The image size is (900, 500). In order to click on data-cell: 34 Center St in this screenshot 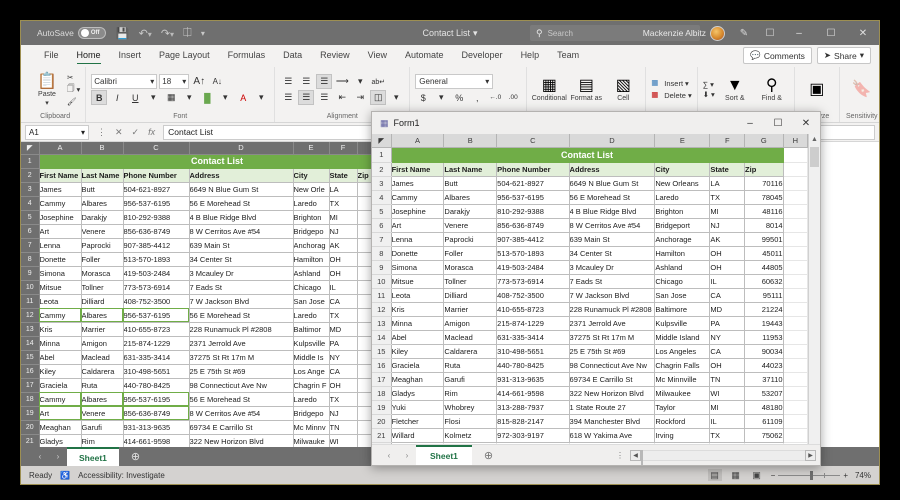, I will do `click(612, 253)`.